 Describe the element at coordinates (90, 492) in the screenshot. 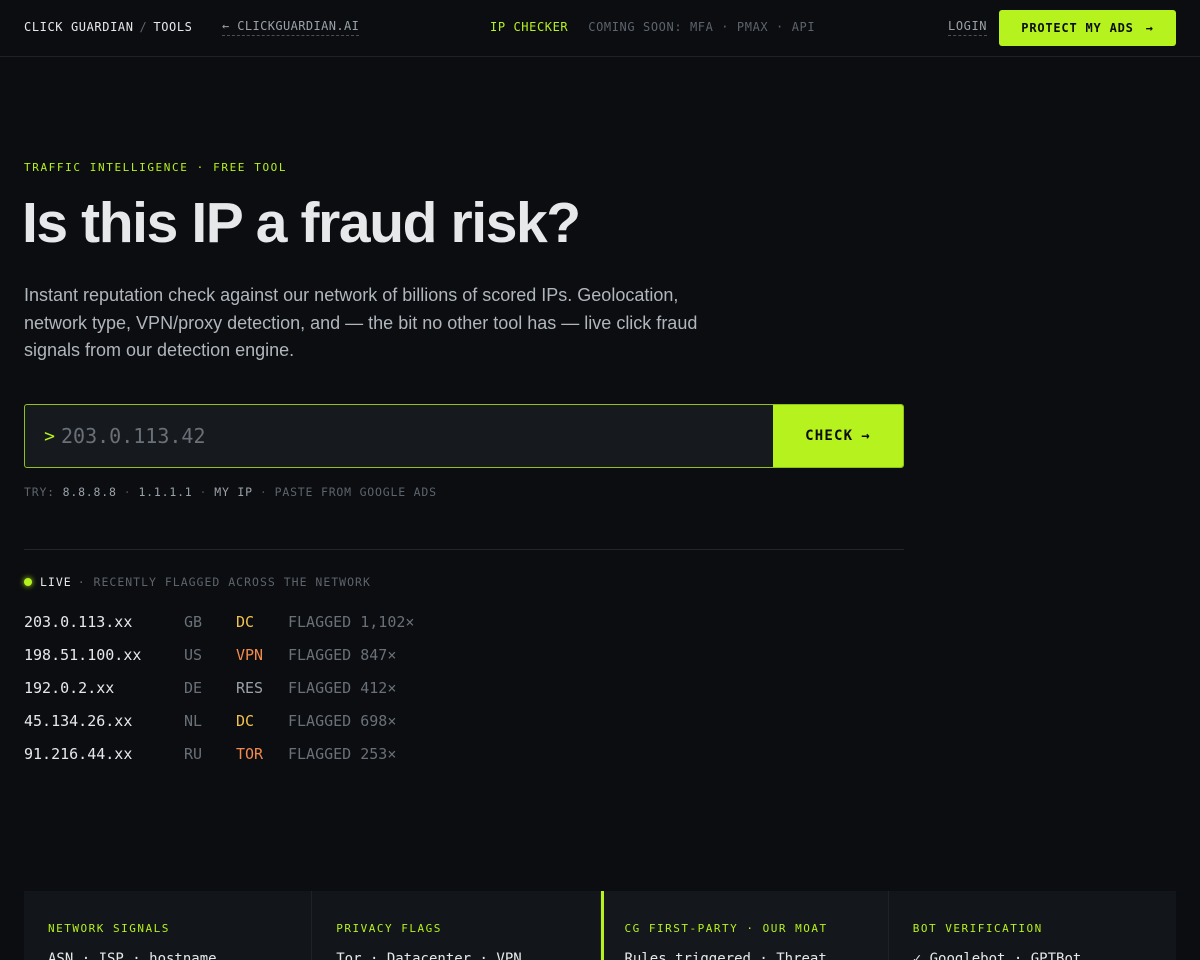

I see `suggestion-8-8-8-8: 8.8.8.8` at that location.